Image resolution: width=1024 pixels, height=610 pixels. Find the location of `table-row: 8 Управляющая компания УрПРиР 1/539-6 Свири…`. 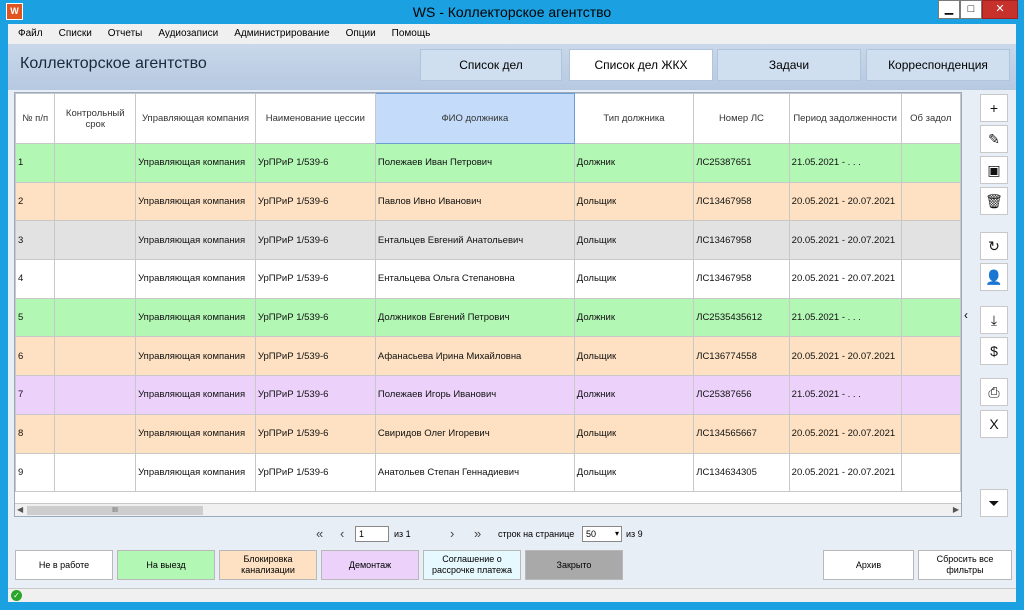

table-row: 8 Управляющая компания УрПРиР 1/539-6 Свири… is located at coordinates (488, 433).